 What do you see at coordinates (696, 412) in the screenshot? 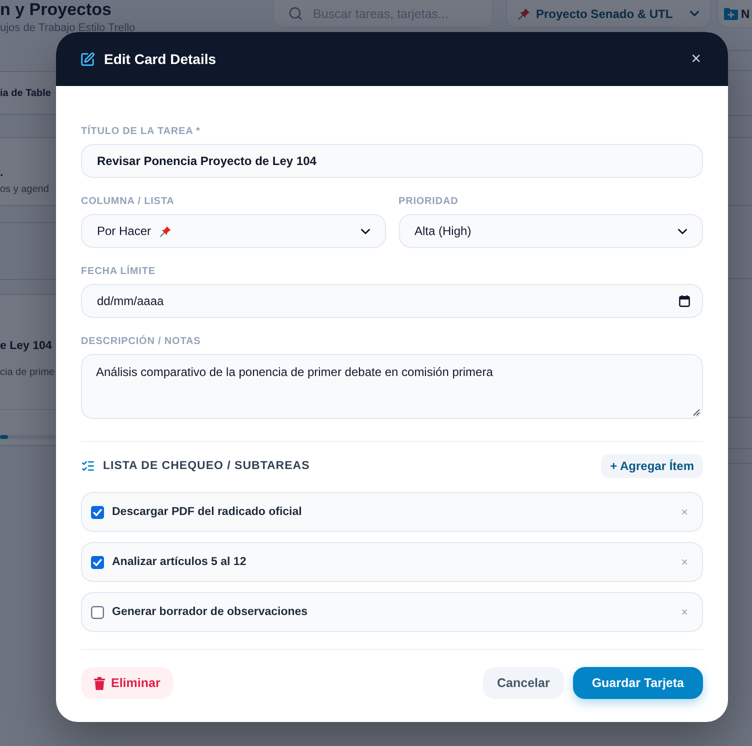
I see `resize-handle-icon` at bounding box center [696, 412].